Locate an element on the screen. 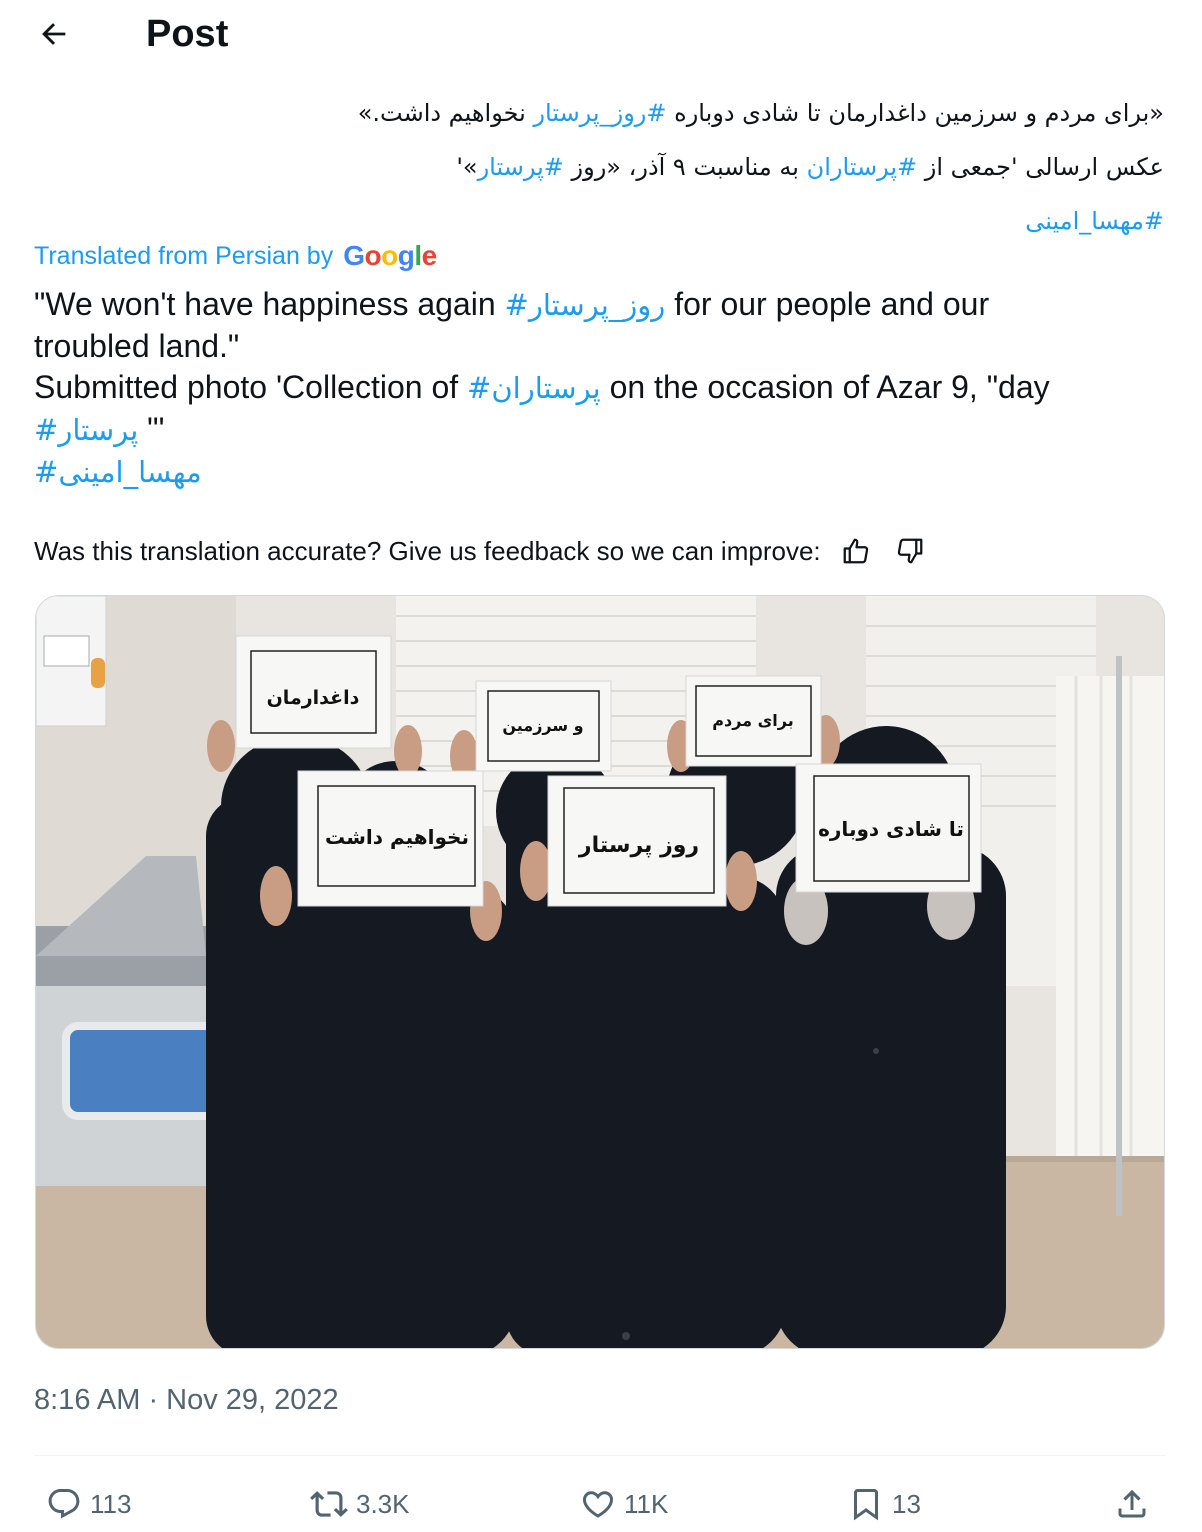  bookmark-icon is located at coordinates (866, 1505).